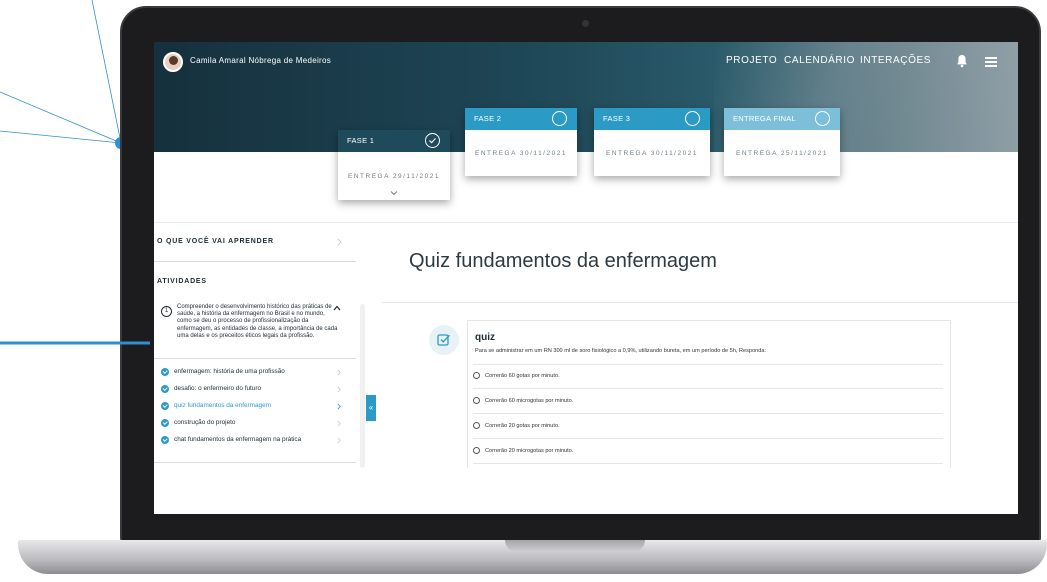 The height and width of the screenshot is (582, 1047). I want to click on sidebar-scrollbar, so click(362, 386).